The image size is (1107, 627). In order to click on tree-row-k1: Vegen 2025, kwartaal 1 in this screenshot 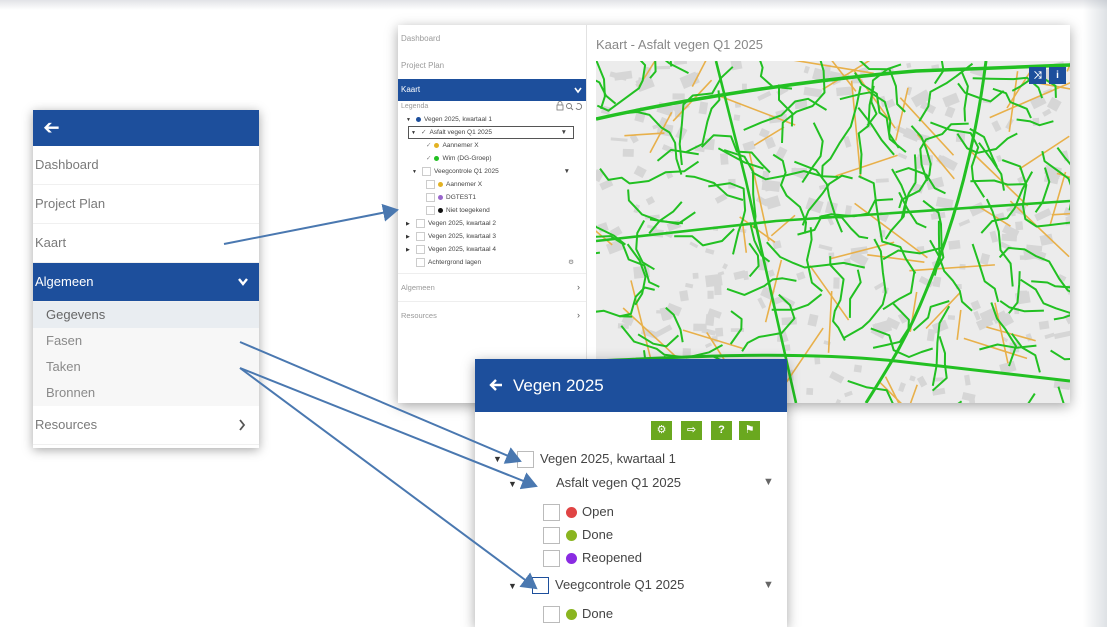, I will do `click(596, 460)`.